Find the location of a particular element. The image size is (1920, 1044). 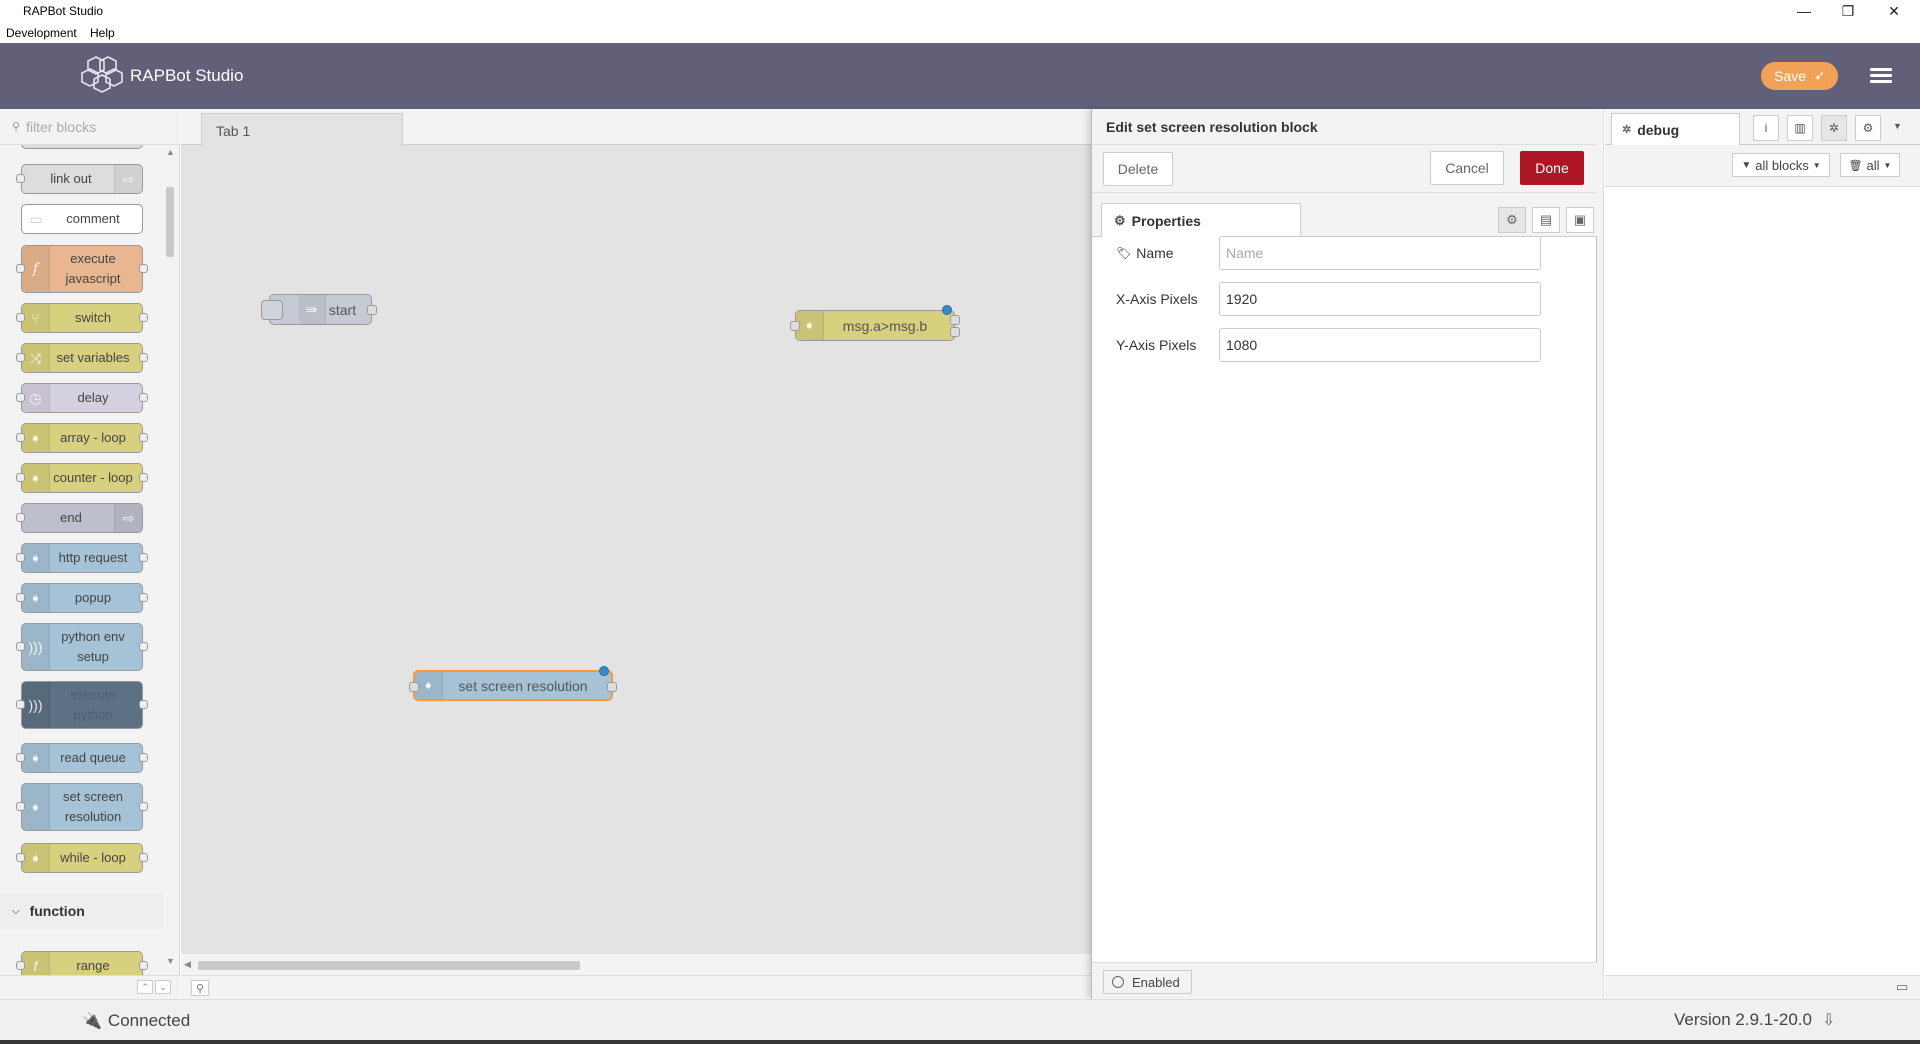

palette-node-link-out: link out ⇨ is located at coordinates (79, 179).